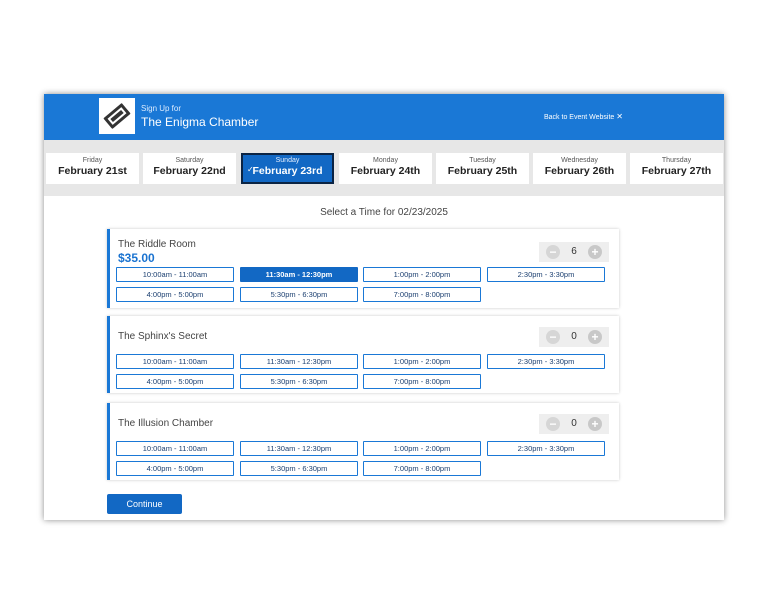  Describe the element at coordinates (136, 258) in the screenshot. I see `room-price: $35.00` at that location.